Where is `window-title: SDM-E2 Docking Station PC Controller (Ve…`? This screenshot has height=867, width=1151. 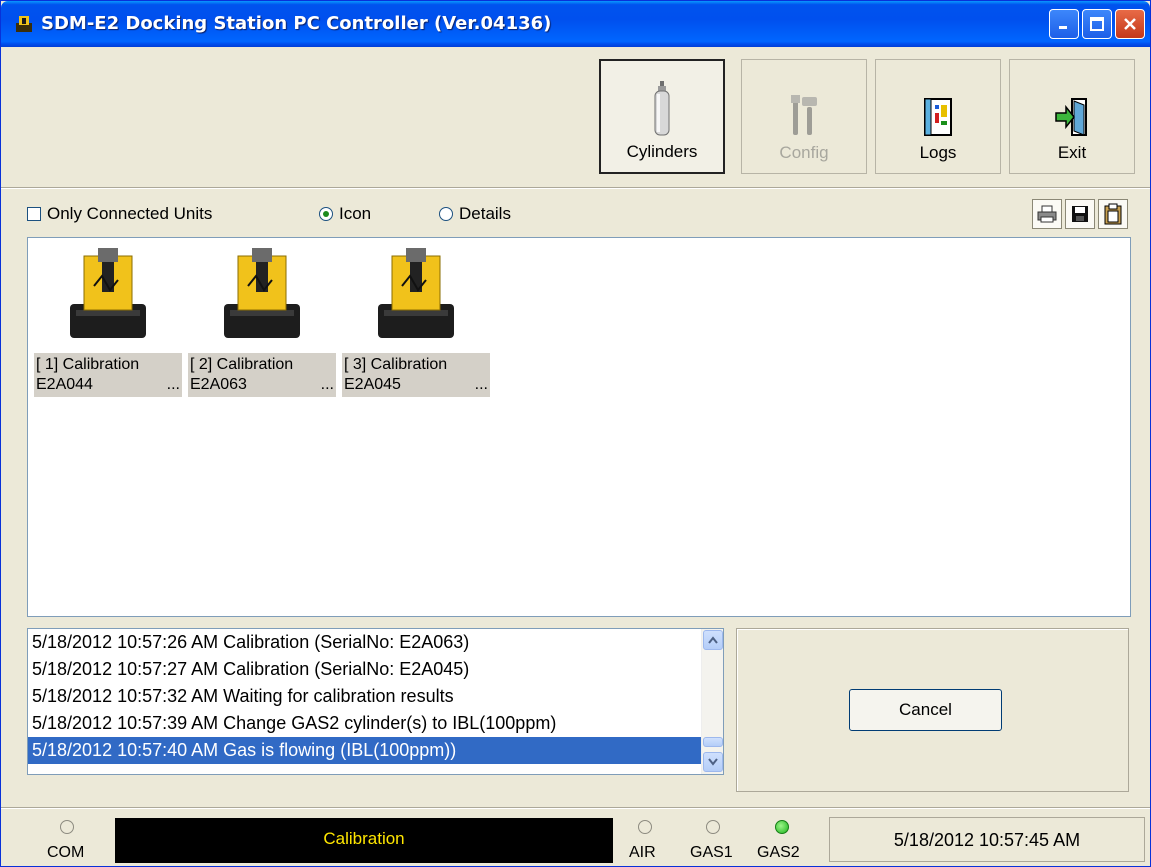 window-title: SDM-E2 Docking Station PC Controller (Ve… is located at coordinates (296, 23).